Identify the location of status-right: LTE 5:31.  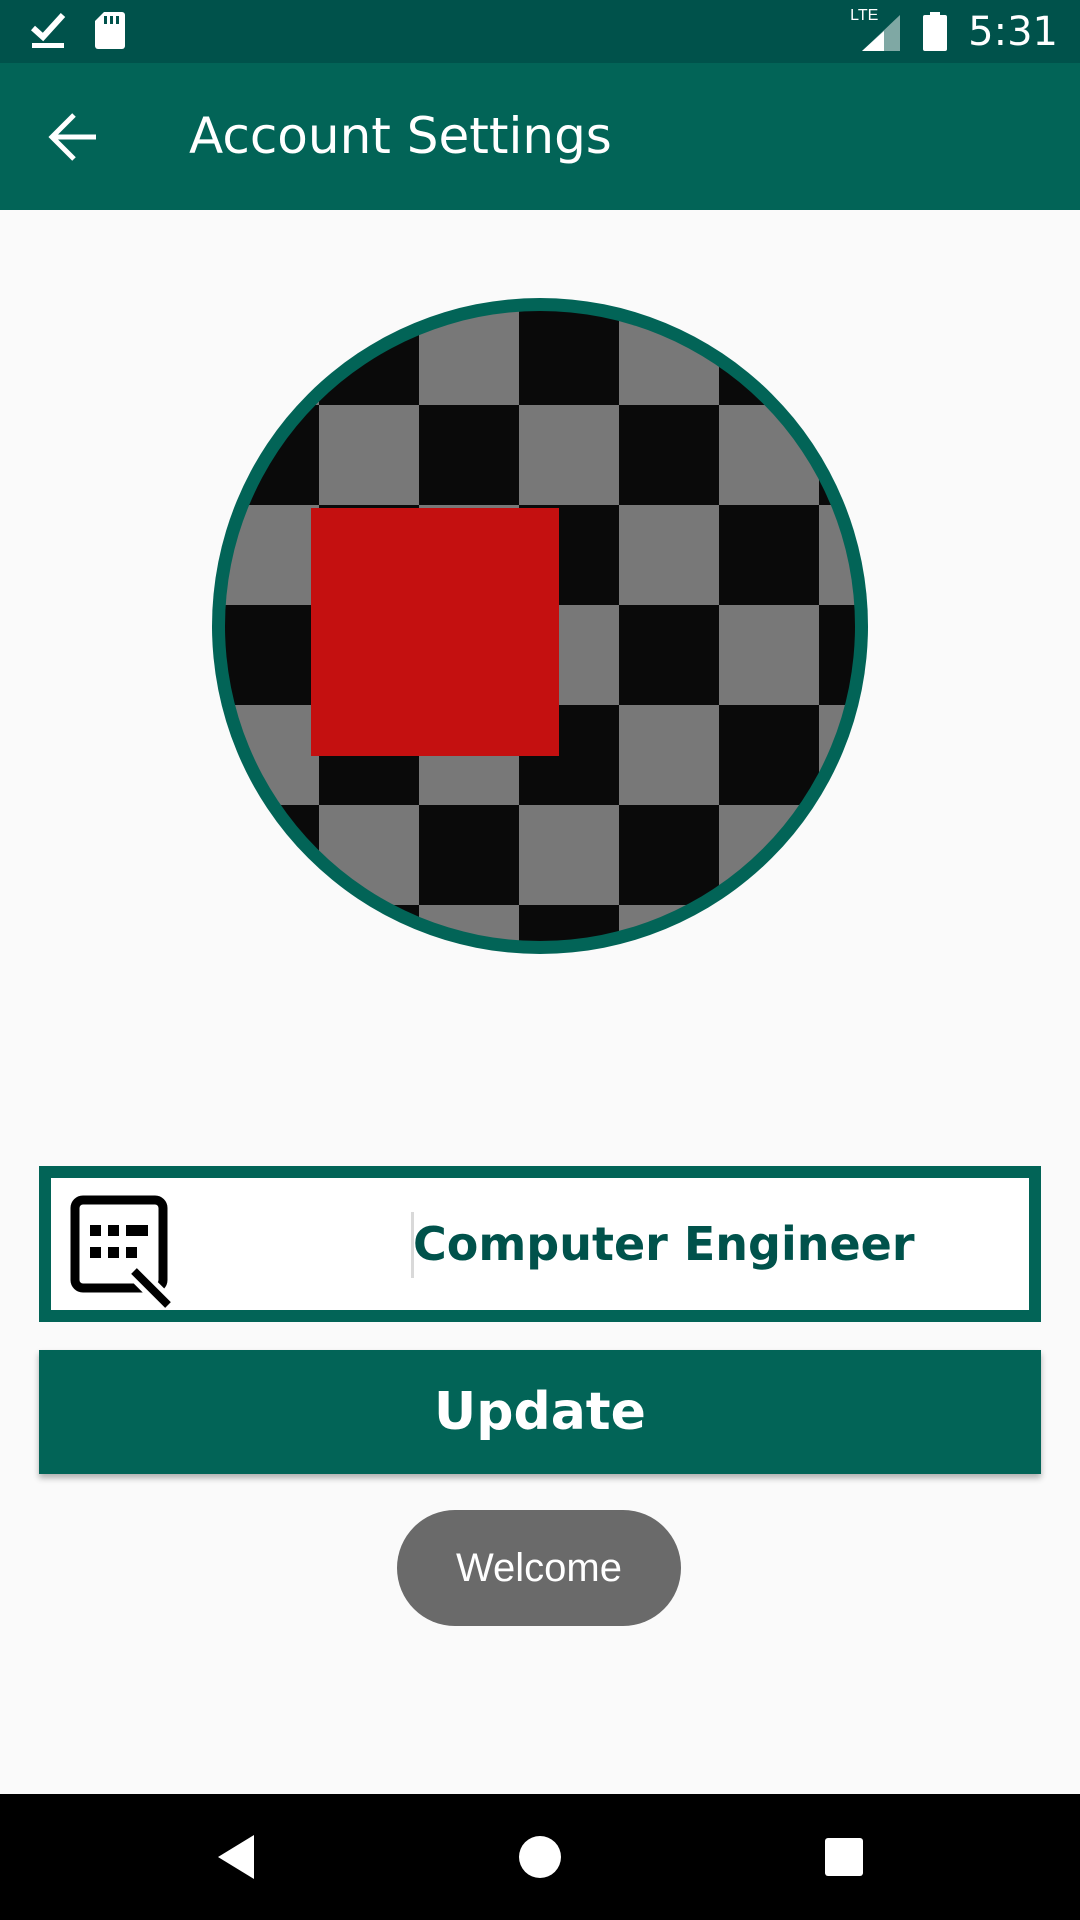
(954, 31).